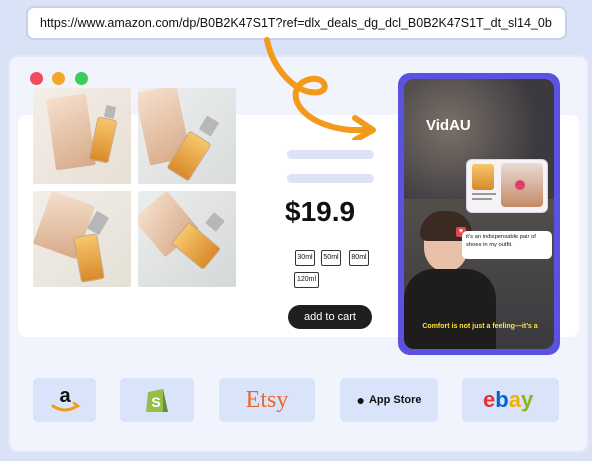  What do you see at coordinates (71, 132) in the screenshot?
I see `perfume-box` at bounding box center [71, 132].